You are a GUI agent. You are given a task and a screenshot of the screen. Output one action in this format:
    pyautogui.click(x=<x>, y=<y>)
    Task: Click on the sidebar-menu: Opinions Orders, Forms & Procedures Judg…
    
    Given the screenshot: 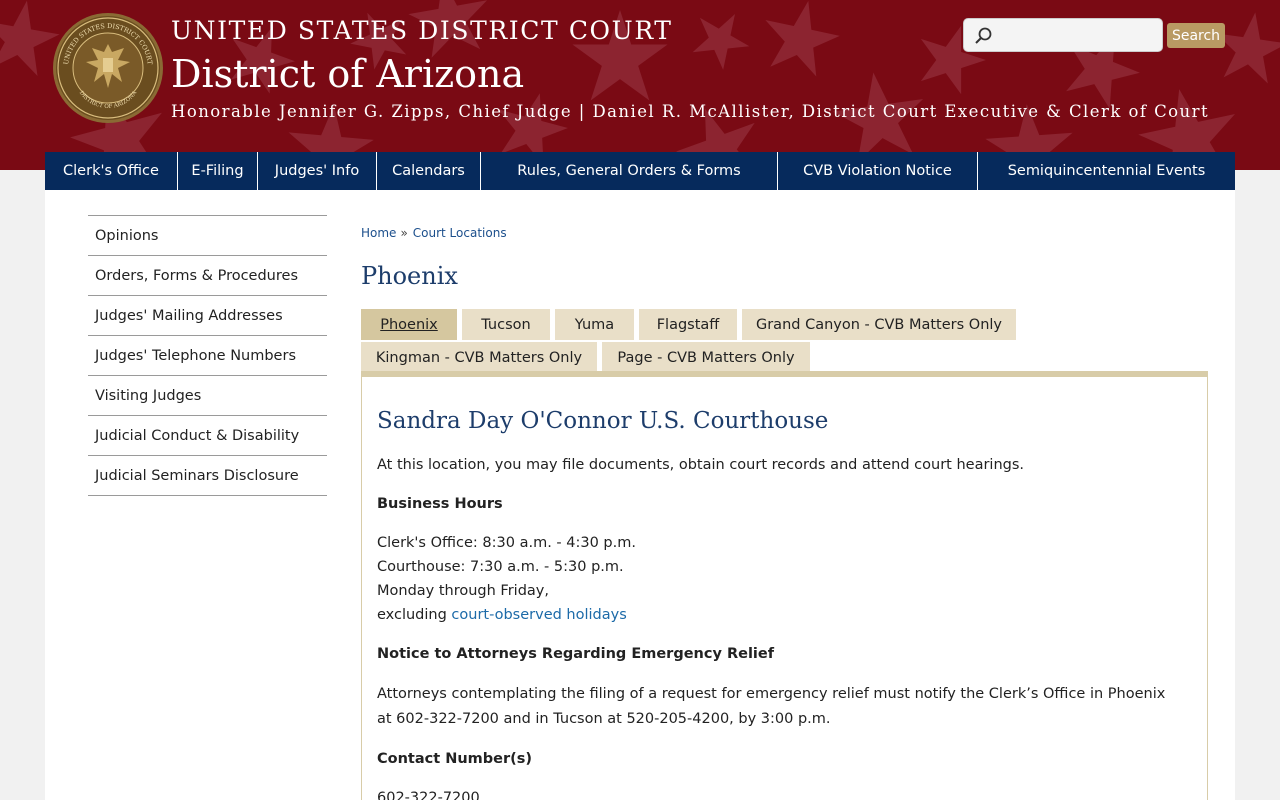 What is the action you would take?
    pyautogui.click(x=207, y=355)
    